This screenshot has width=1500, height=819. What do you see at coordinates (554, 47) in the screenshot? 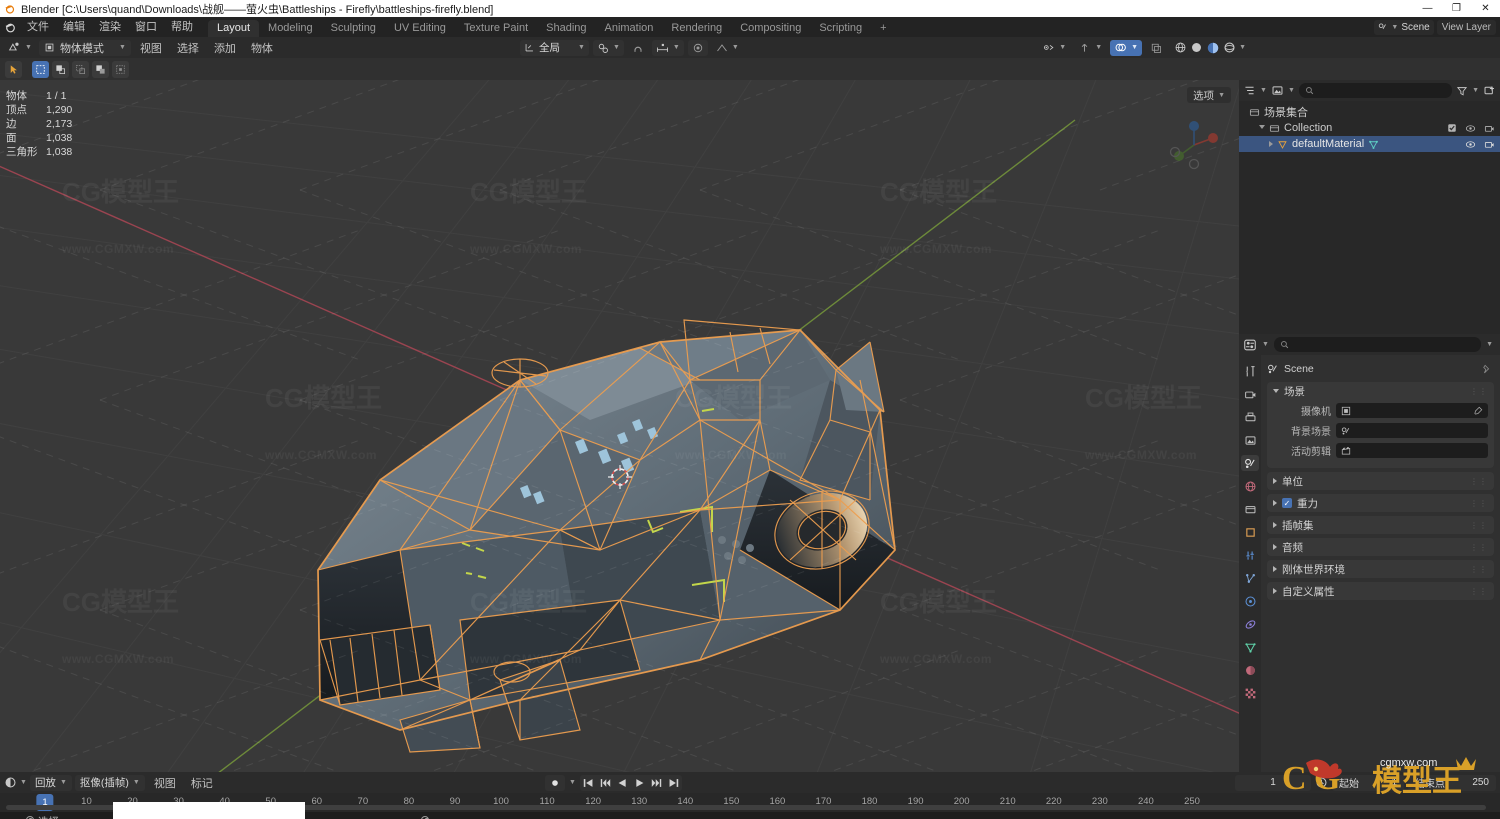
I see `transform-orientation-dropdown: 全局 ▼` at bounding box center [554, 47].